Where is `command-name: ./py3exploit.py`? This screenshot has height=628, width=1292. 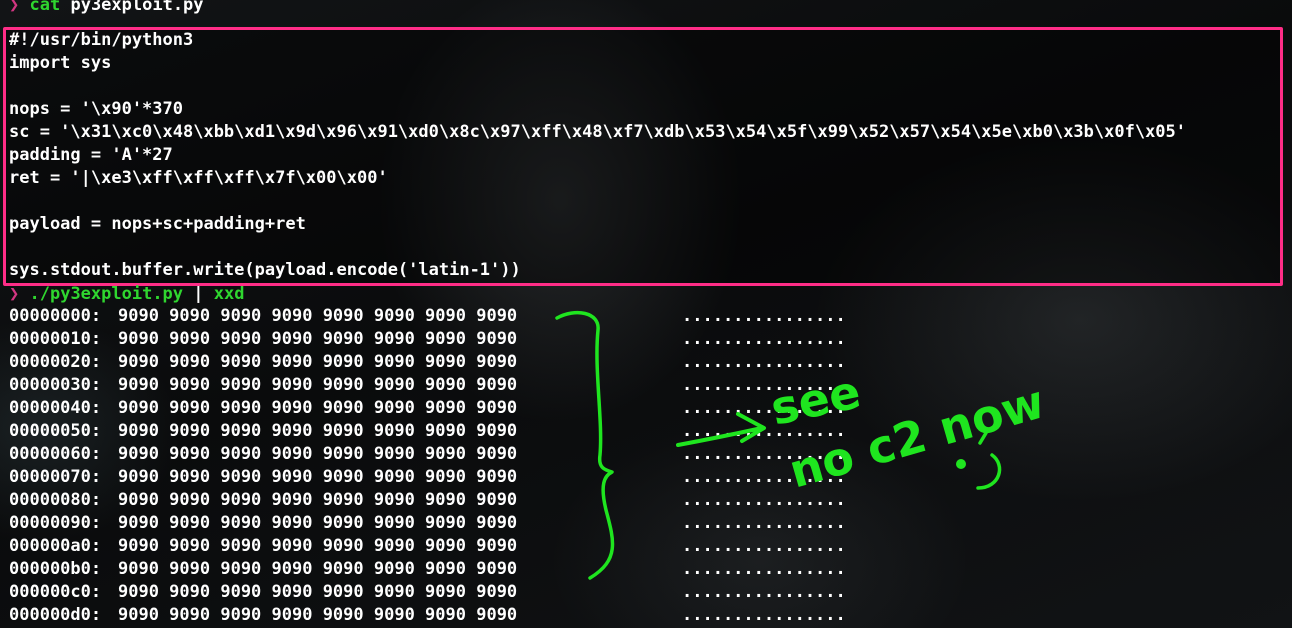 command-name: ./py3exploit.py is located at coordinates (106, 294).